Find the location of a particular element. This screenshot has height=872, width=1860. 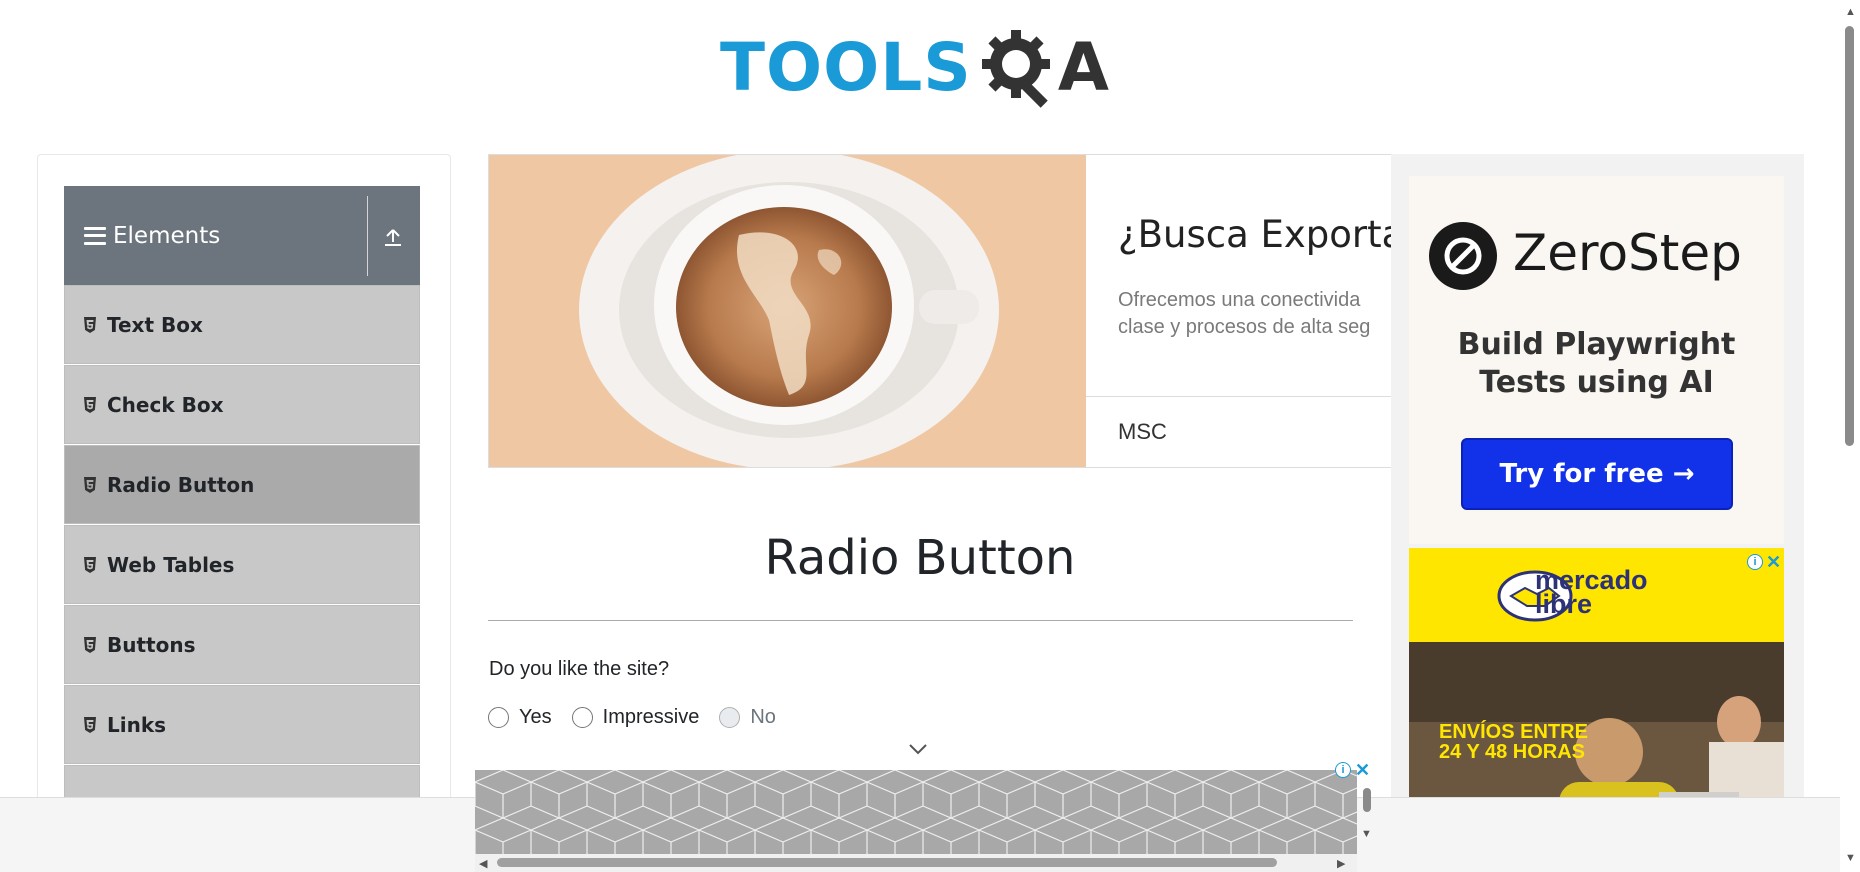

radio-group: Yes Impressive No is located at coordinates (642, 717).